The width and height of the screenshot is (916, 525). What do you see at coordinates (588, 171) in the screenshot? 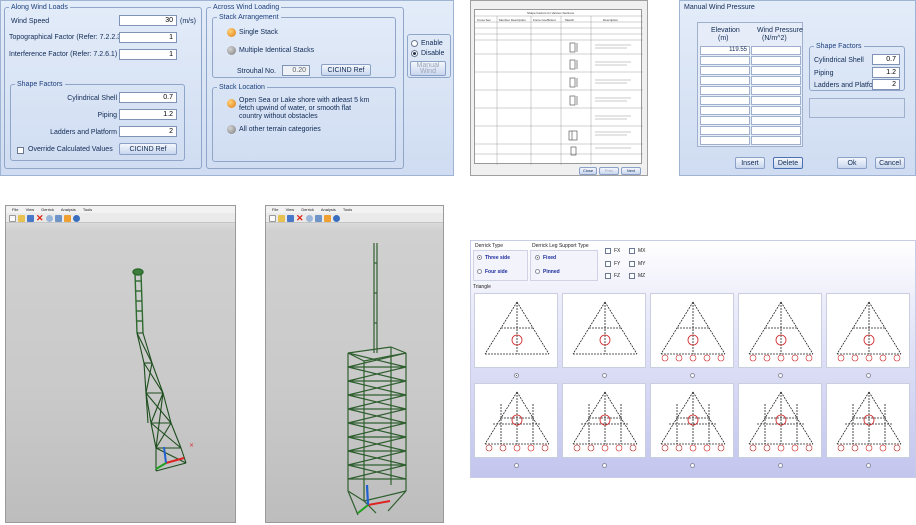
I see `ref-close-button: Close` at bounding box center [588, 171].